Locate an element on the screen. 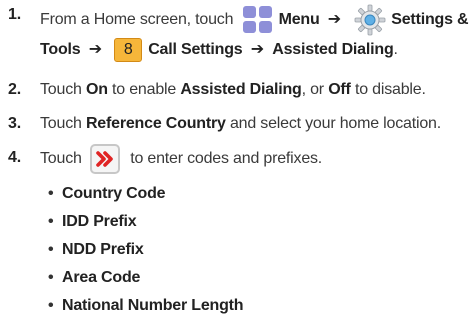  step-text: to disable. is located at coordinates (390, 89).